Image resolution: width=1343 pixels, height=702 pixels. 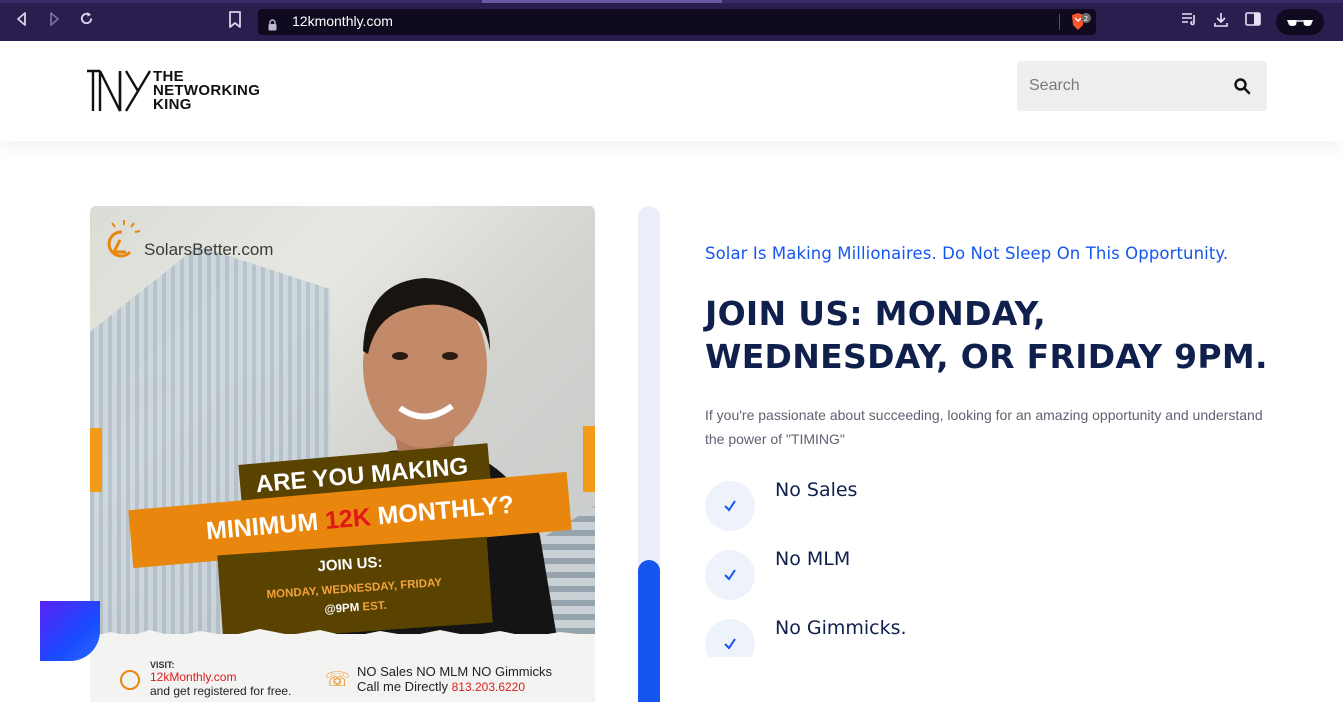 I want to click on phone-number: 813.203.6220, so click(x=488, y=687).